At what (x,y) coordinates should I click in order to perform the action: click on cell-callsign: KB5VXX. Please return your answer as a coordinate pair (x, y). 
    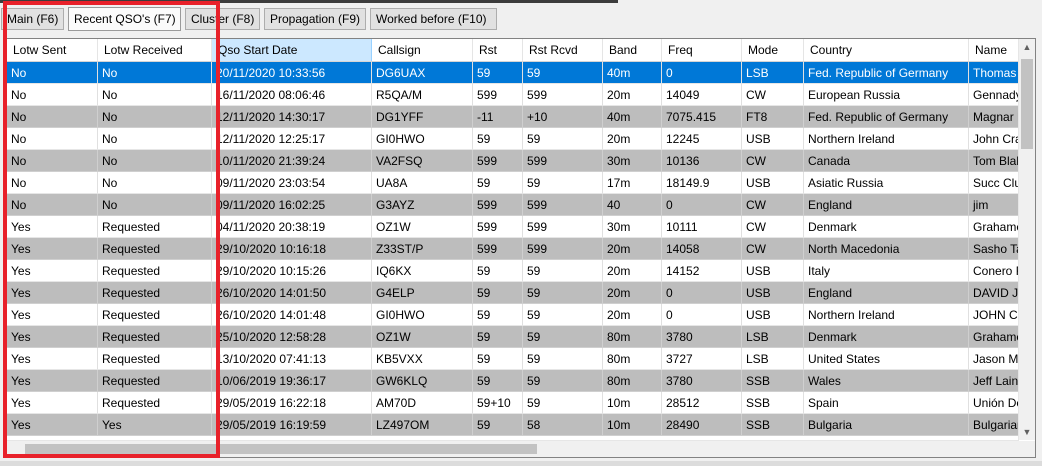
    Looking at the image, I should click on (422, 359).